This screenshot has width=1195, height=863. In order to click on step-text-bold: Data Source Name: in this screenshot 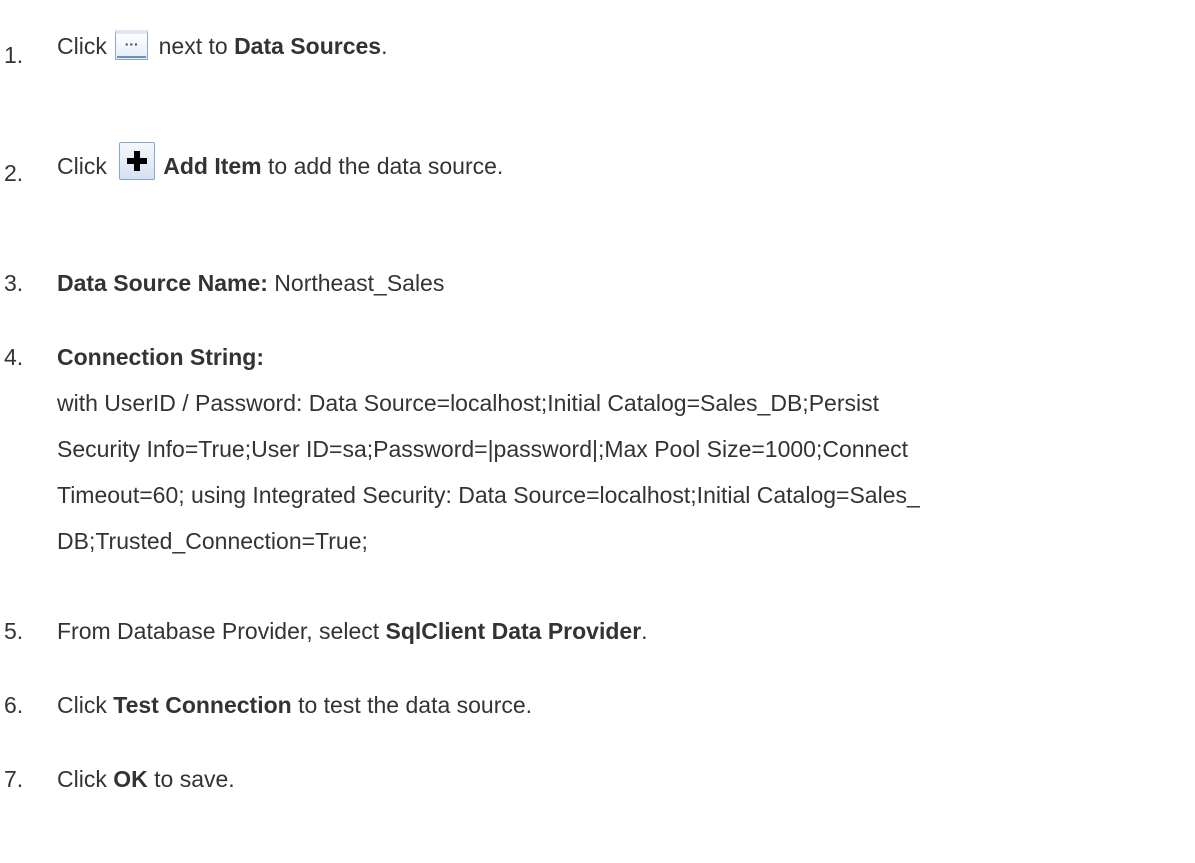, I will do `click(162, 283)`.